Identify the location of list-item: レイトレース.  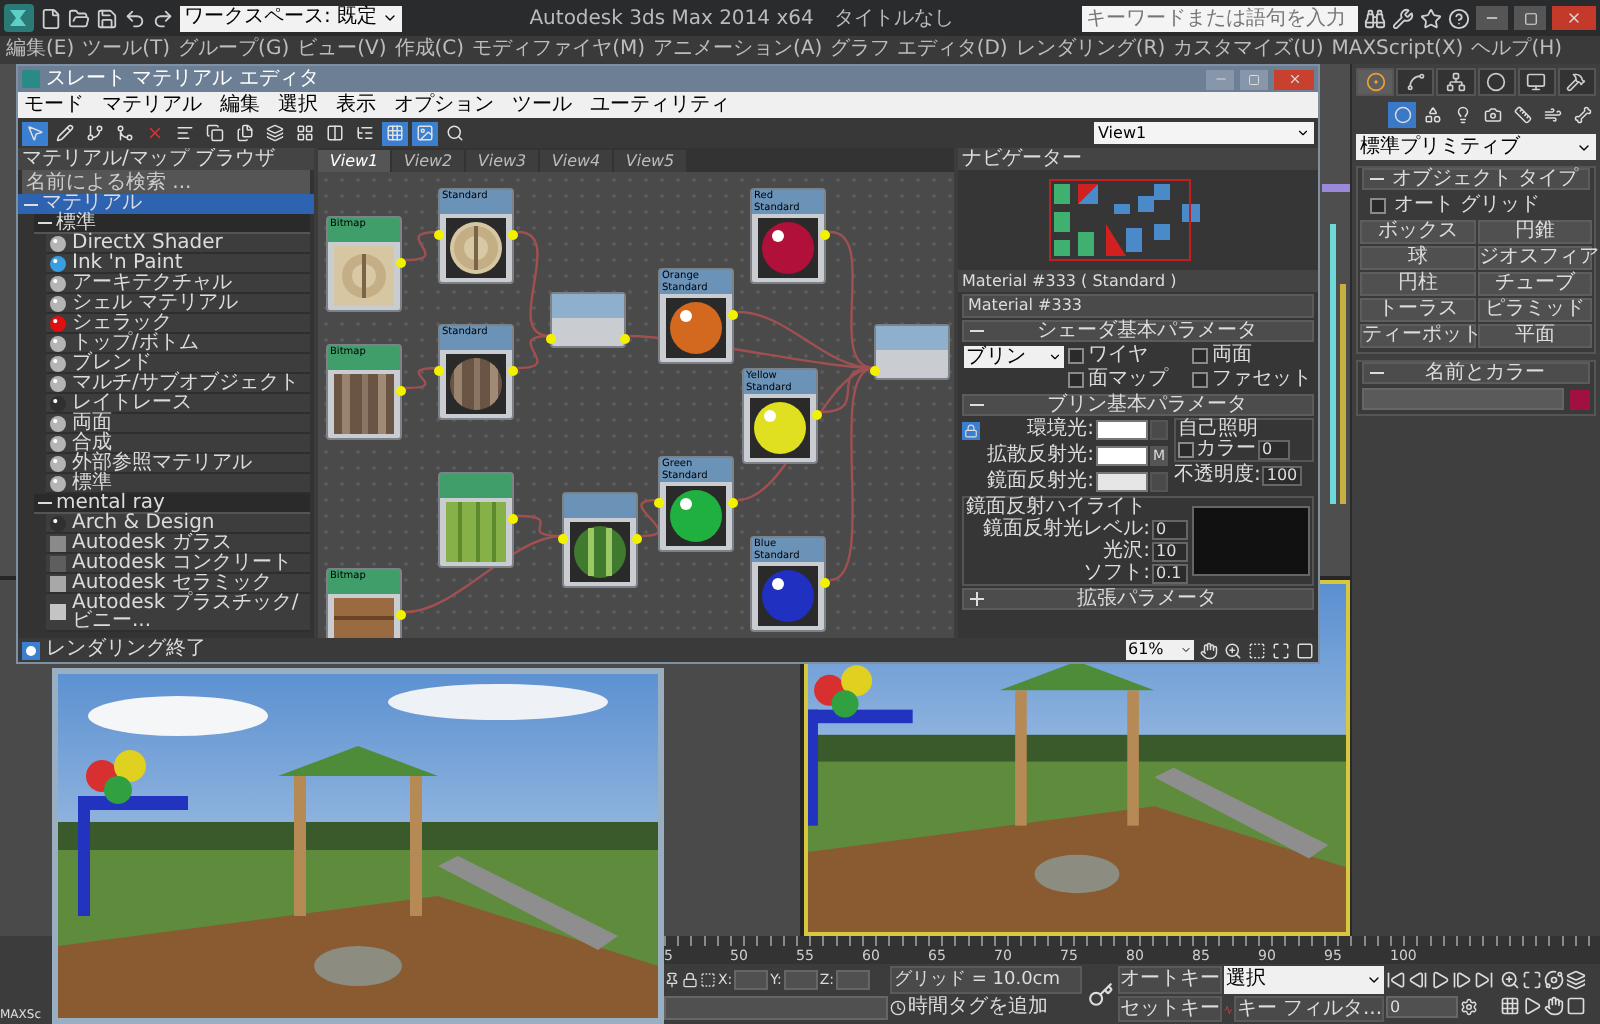
(178, 404).